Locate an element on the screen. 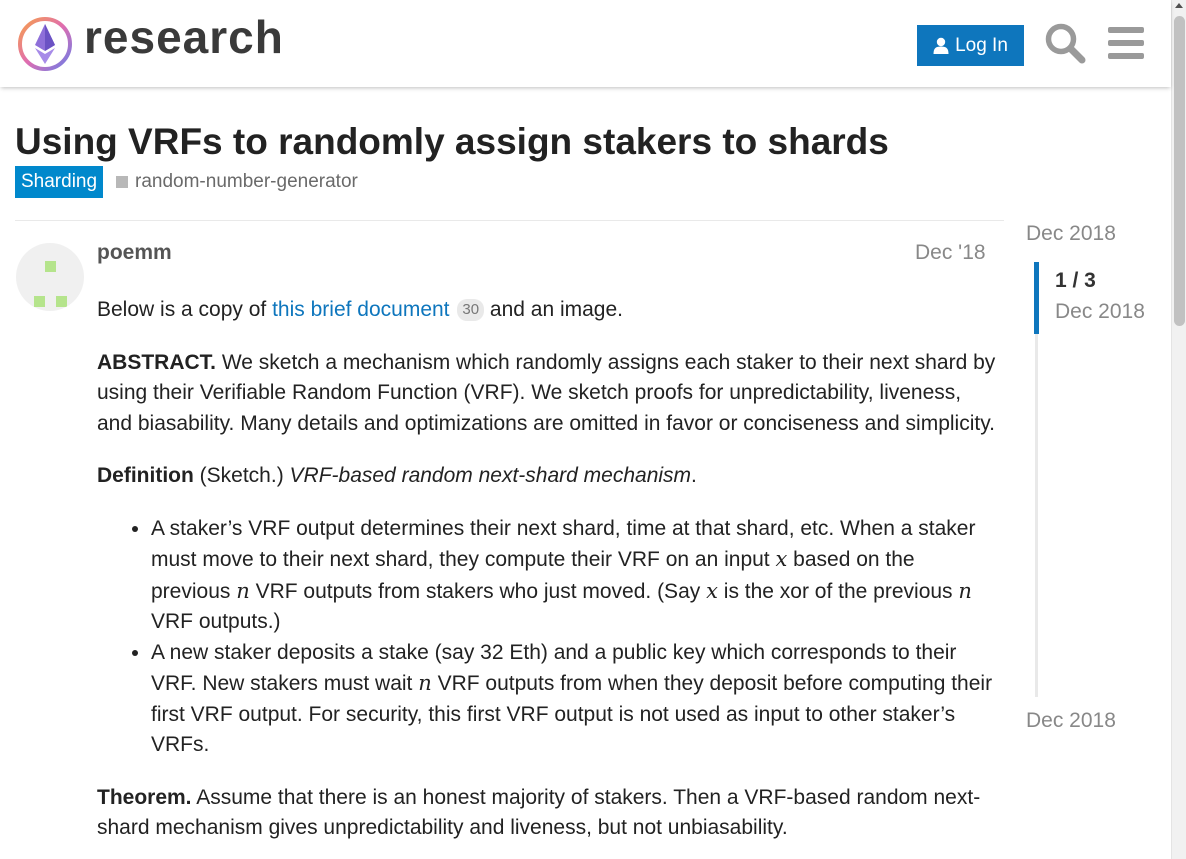 The height and width of the screenshot is (859, 1186). definition-label: Definition is located at coordinates (145, 475).